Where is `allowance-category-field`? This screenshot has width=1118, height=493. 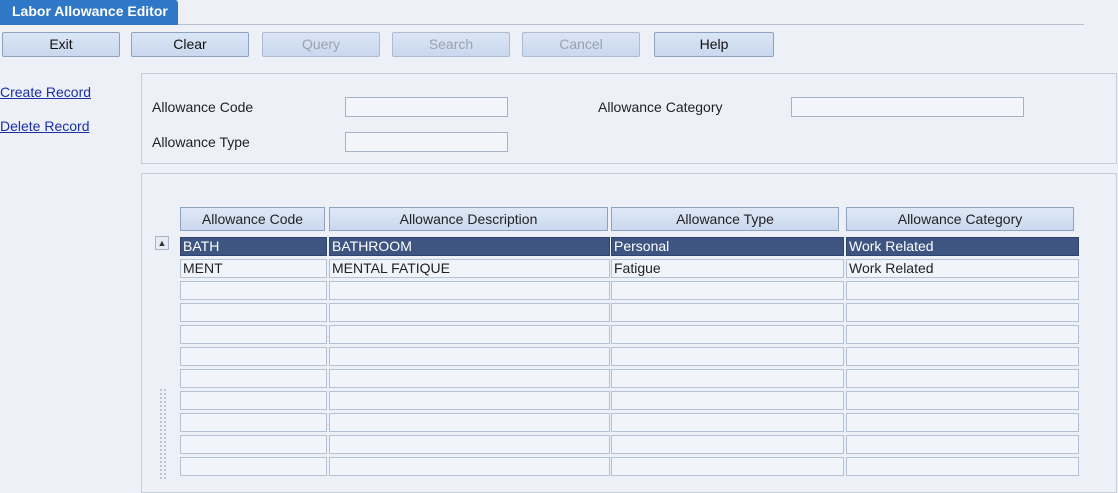 allowance-category-field is located at coordinates (907, 107).